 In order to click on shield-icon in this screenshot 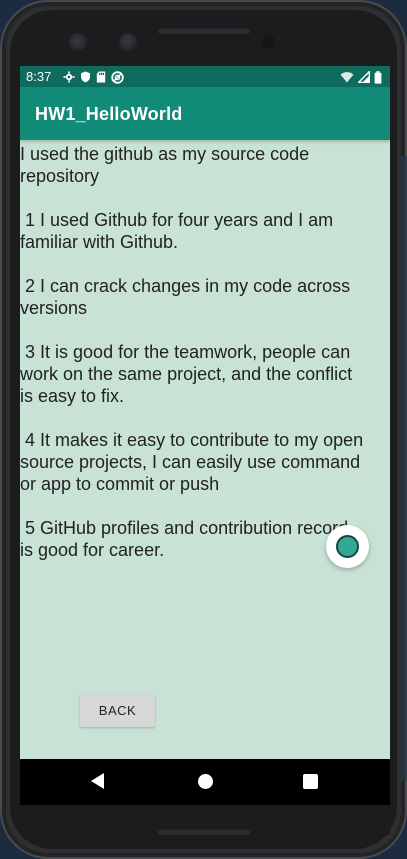, I will do `click(85, 77)`.